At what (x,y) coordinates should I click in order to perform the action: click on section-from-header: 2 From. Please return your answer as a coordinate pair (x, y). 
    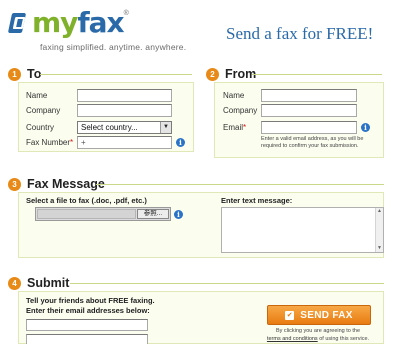
    Looking at the image, I should click on (231, 74).